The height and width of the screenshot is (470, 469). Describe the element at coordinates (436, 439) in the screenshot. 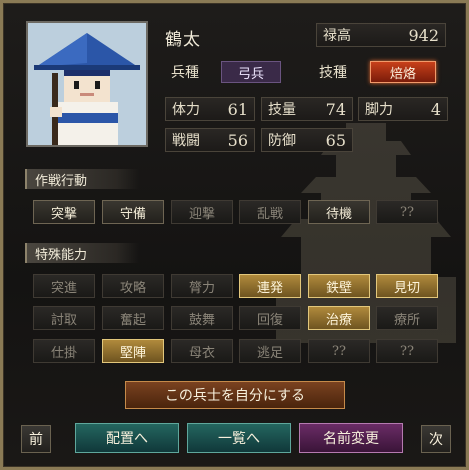

I see `next-button: 次` at that location.